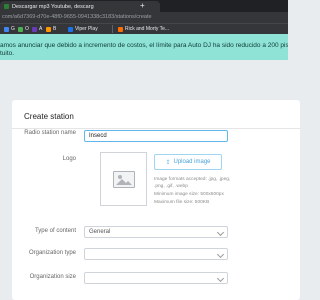 This screenshot has height=300, width=320. I want to click on browser-tab: Descargar mp3 Youtube, descarg, so click(80, 6).